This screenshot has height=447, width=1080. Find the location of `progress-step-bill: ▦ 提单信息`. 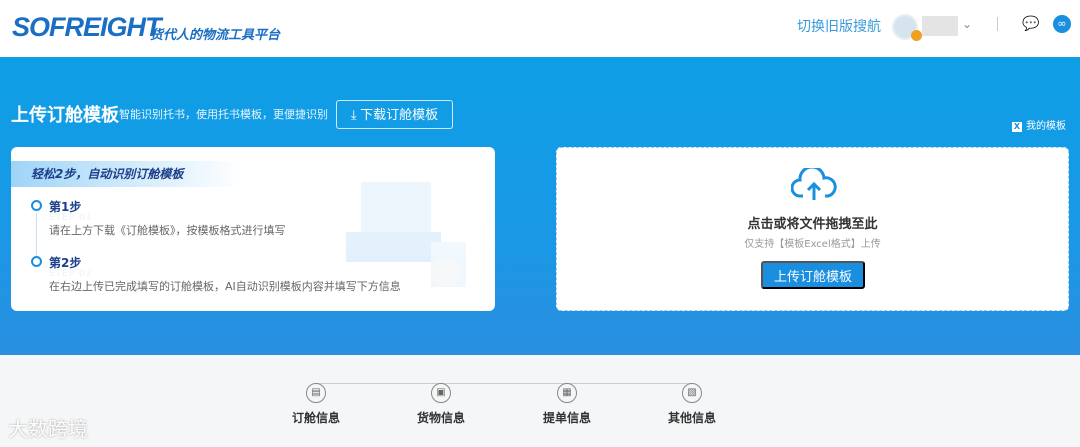

progress-step-bill: ▦ 提单信息 is located at coordinates (567, 404).